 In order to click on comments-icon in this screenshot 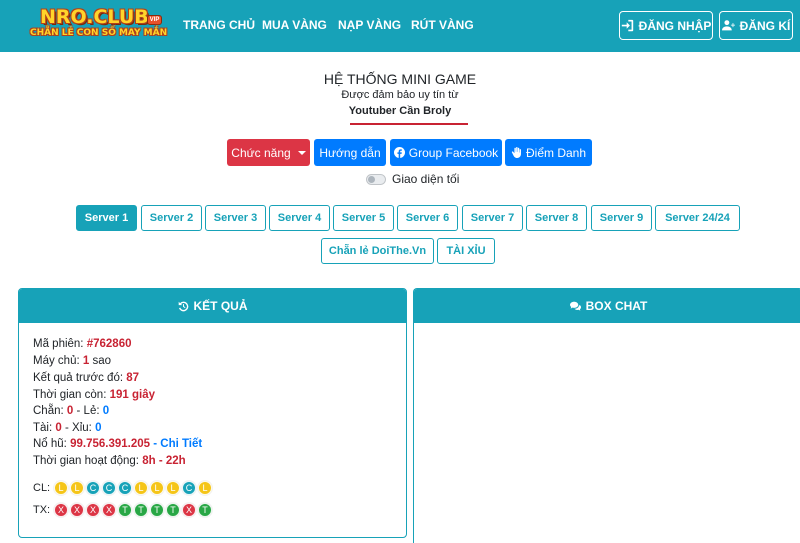, I will do `click(575, 306)`.